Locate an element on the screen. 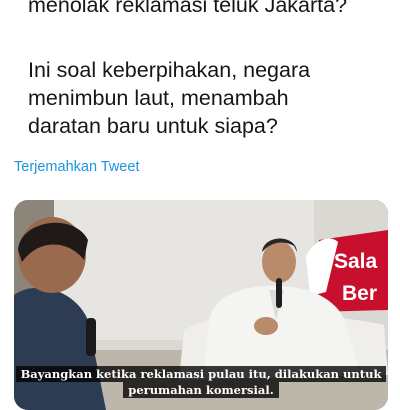 This screenshot has height=410, width=400. tweet-text-line-1: Ini soal keberpihakan, negara is located at coordinates (169, 70).